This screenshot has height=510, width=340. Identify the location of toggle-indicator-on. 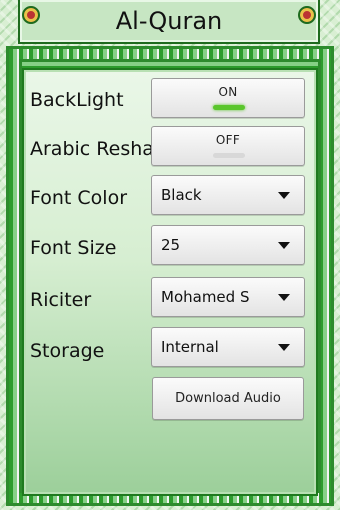
(229, 107).